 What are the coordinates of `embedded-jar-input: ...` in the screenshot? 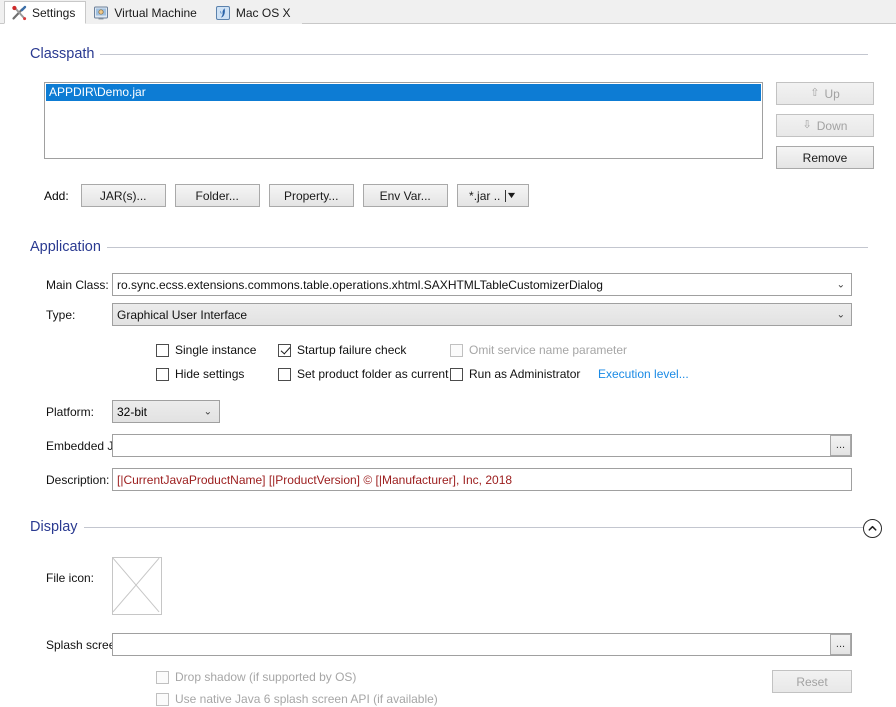 It's located at (482, 445).